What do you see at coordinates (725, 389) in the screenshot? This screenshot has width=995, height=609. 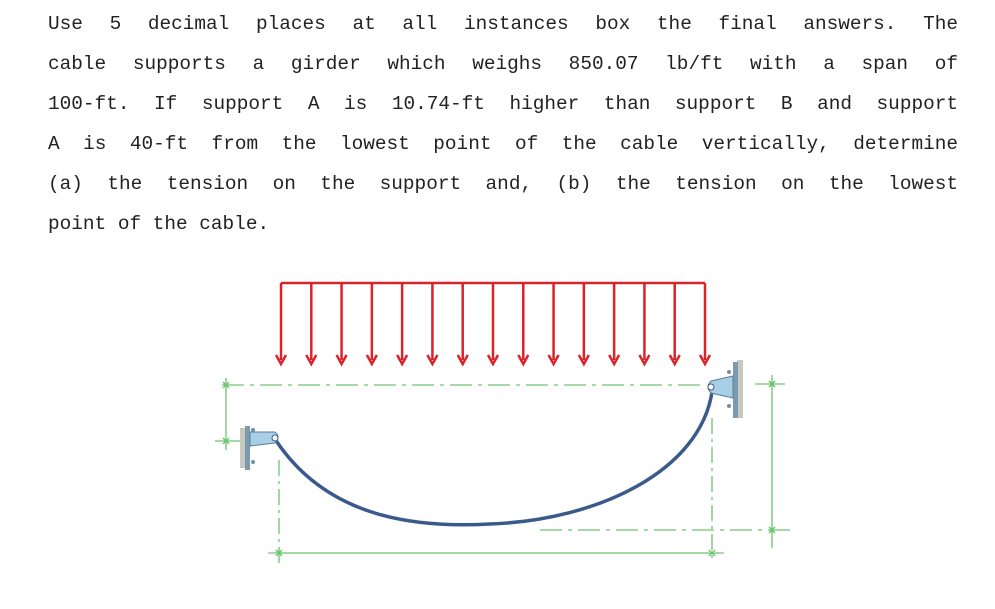 I see `support-b` at bounding box center [725, 389].